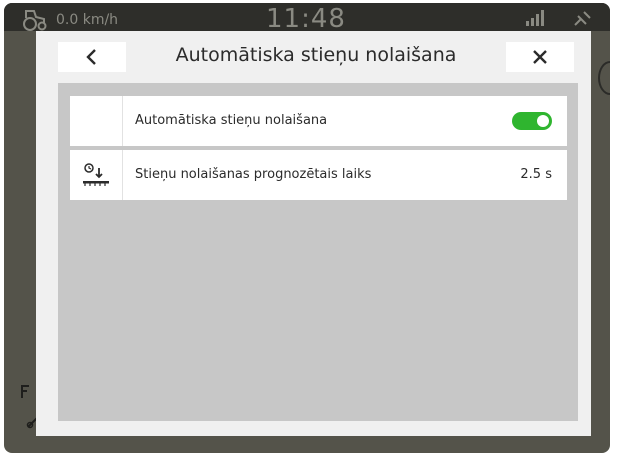  I want to click on status-bar: 0.0 km/h 11:48, so click(307, 18).